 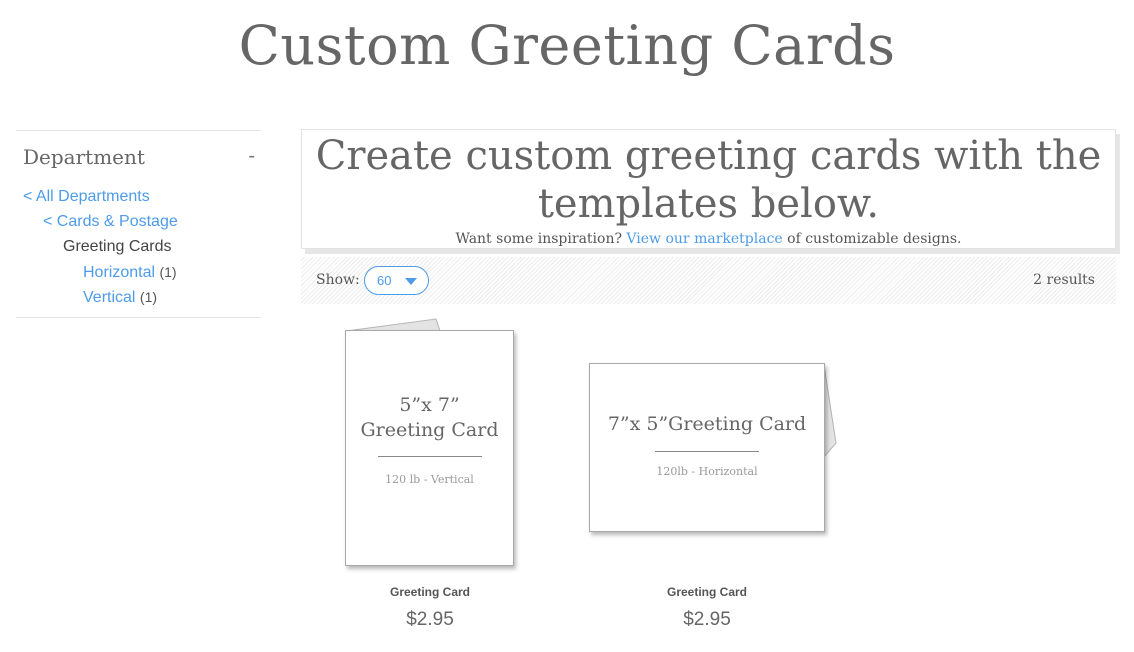 What do you see at coordinates (148, 297) in the screenshot?
I see `vertical-count: (1)` at bounding box center [148, 297].